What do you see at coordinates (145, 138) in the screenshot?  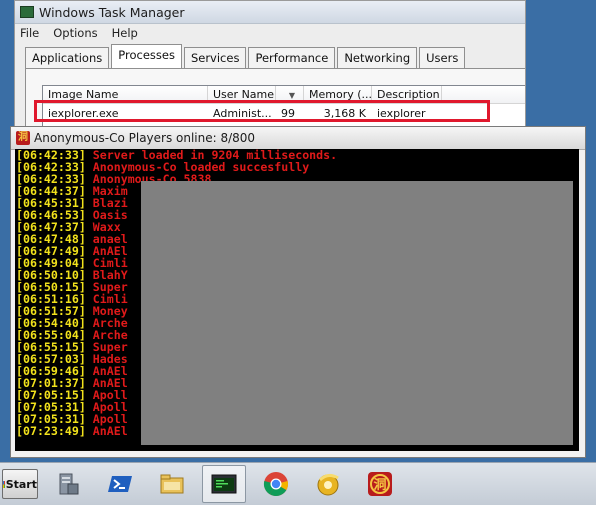 I see `console-title: Anonymous-Co Players online: 8/800` at bounding box center [145, 138].